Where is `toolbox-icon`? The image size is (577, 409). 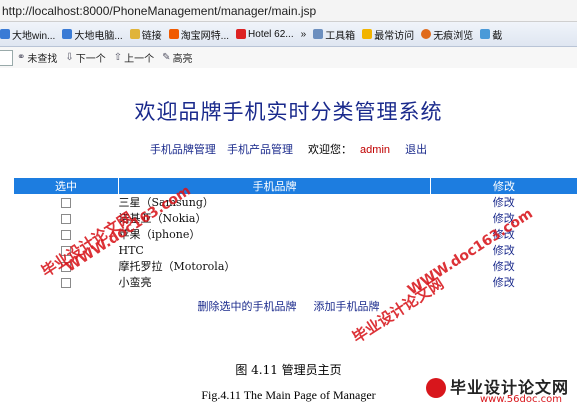 toolbox-icon is located at coordinates (318, 34).